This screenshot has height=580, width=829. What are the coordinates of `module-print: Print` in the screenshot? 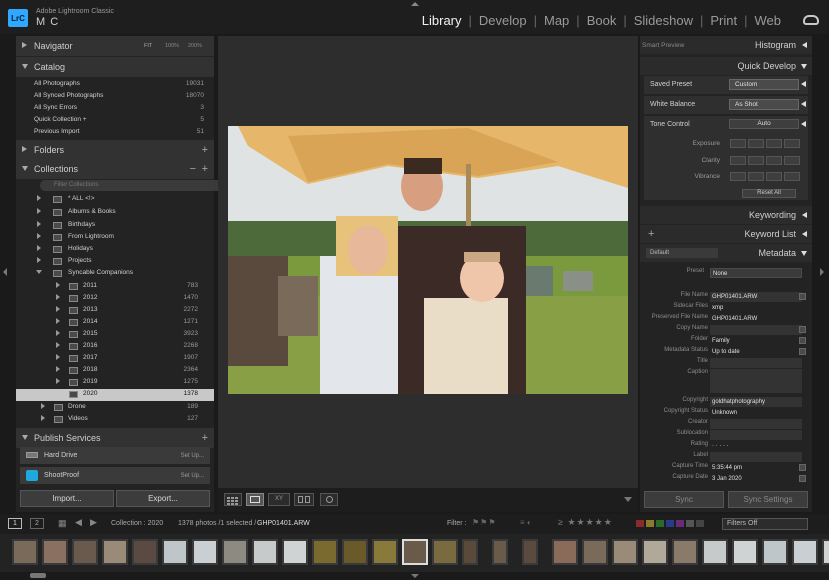 It's located at (723, 20).